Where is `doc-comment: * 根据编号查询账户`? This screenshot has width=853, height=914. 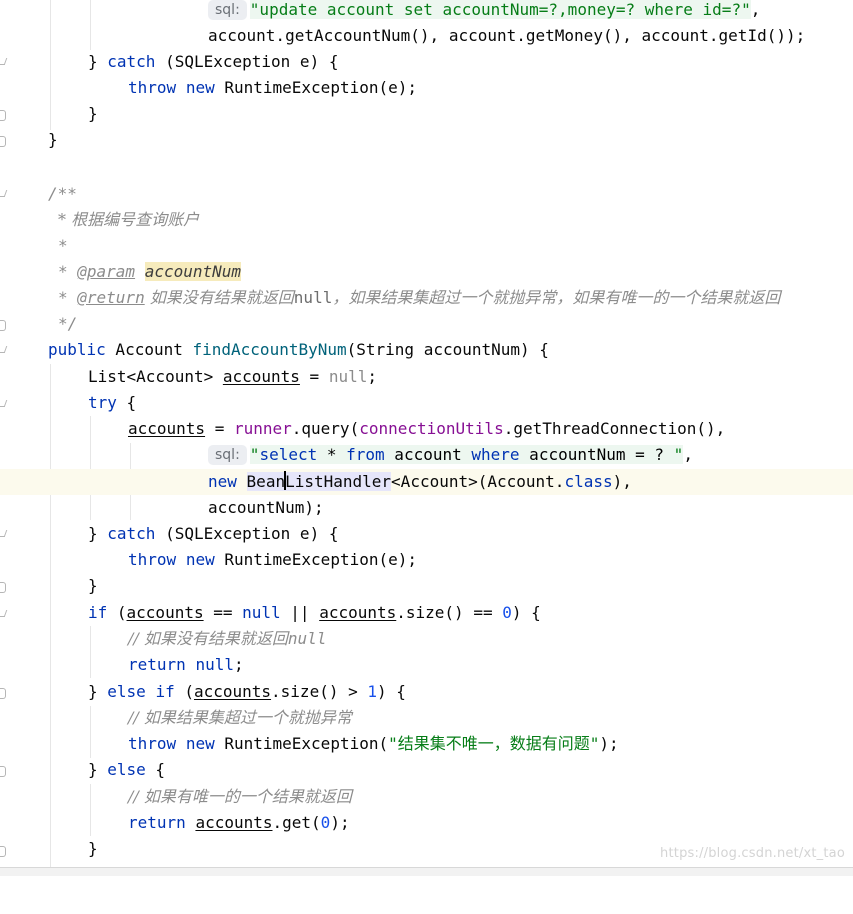
doc-comment: * 根据编号查询账户 is located at coordinates (129, 219).